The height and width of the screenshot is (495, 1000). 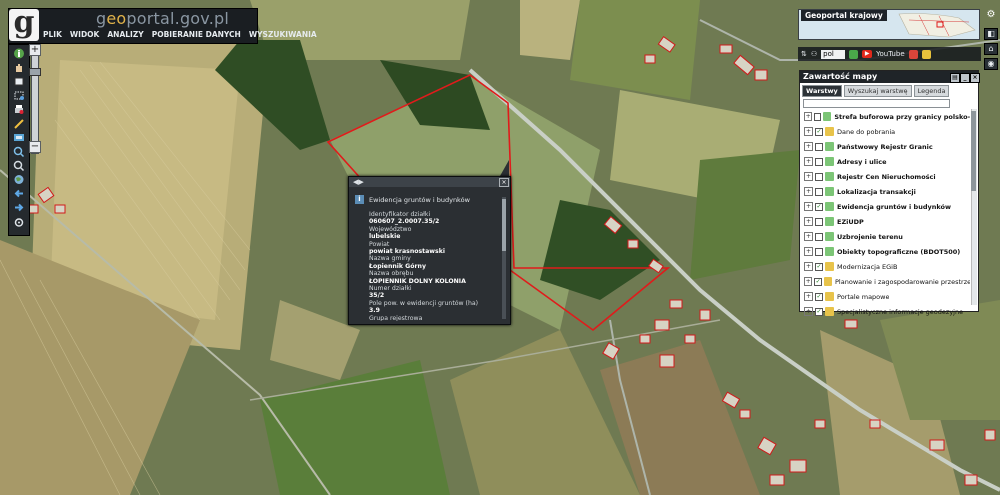 I want to click on menu-widok: WIDOK, so click(x=84, y=35).